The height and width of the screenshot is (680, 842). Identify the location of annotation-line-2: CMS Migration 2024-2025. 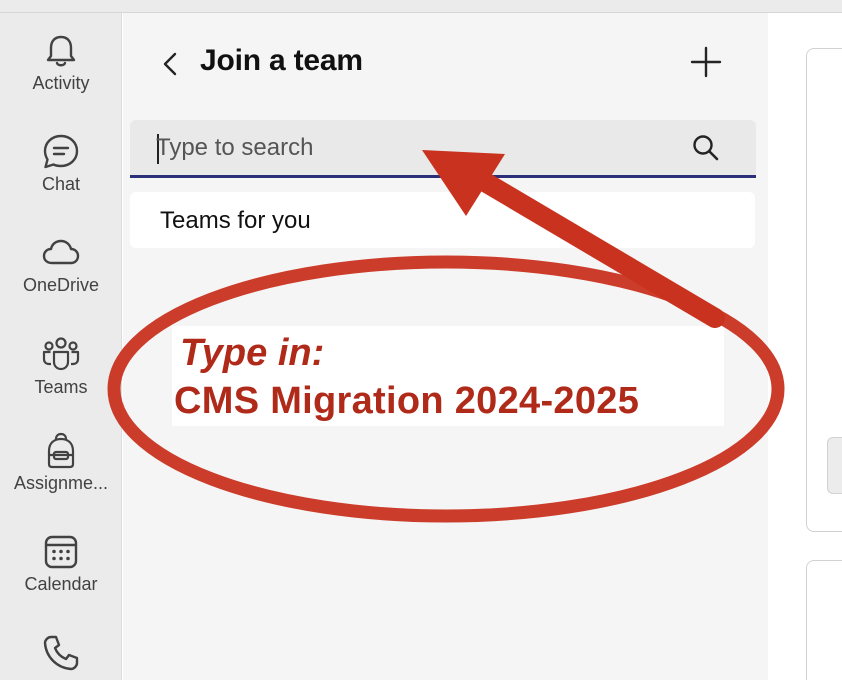
(407, 401).